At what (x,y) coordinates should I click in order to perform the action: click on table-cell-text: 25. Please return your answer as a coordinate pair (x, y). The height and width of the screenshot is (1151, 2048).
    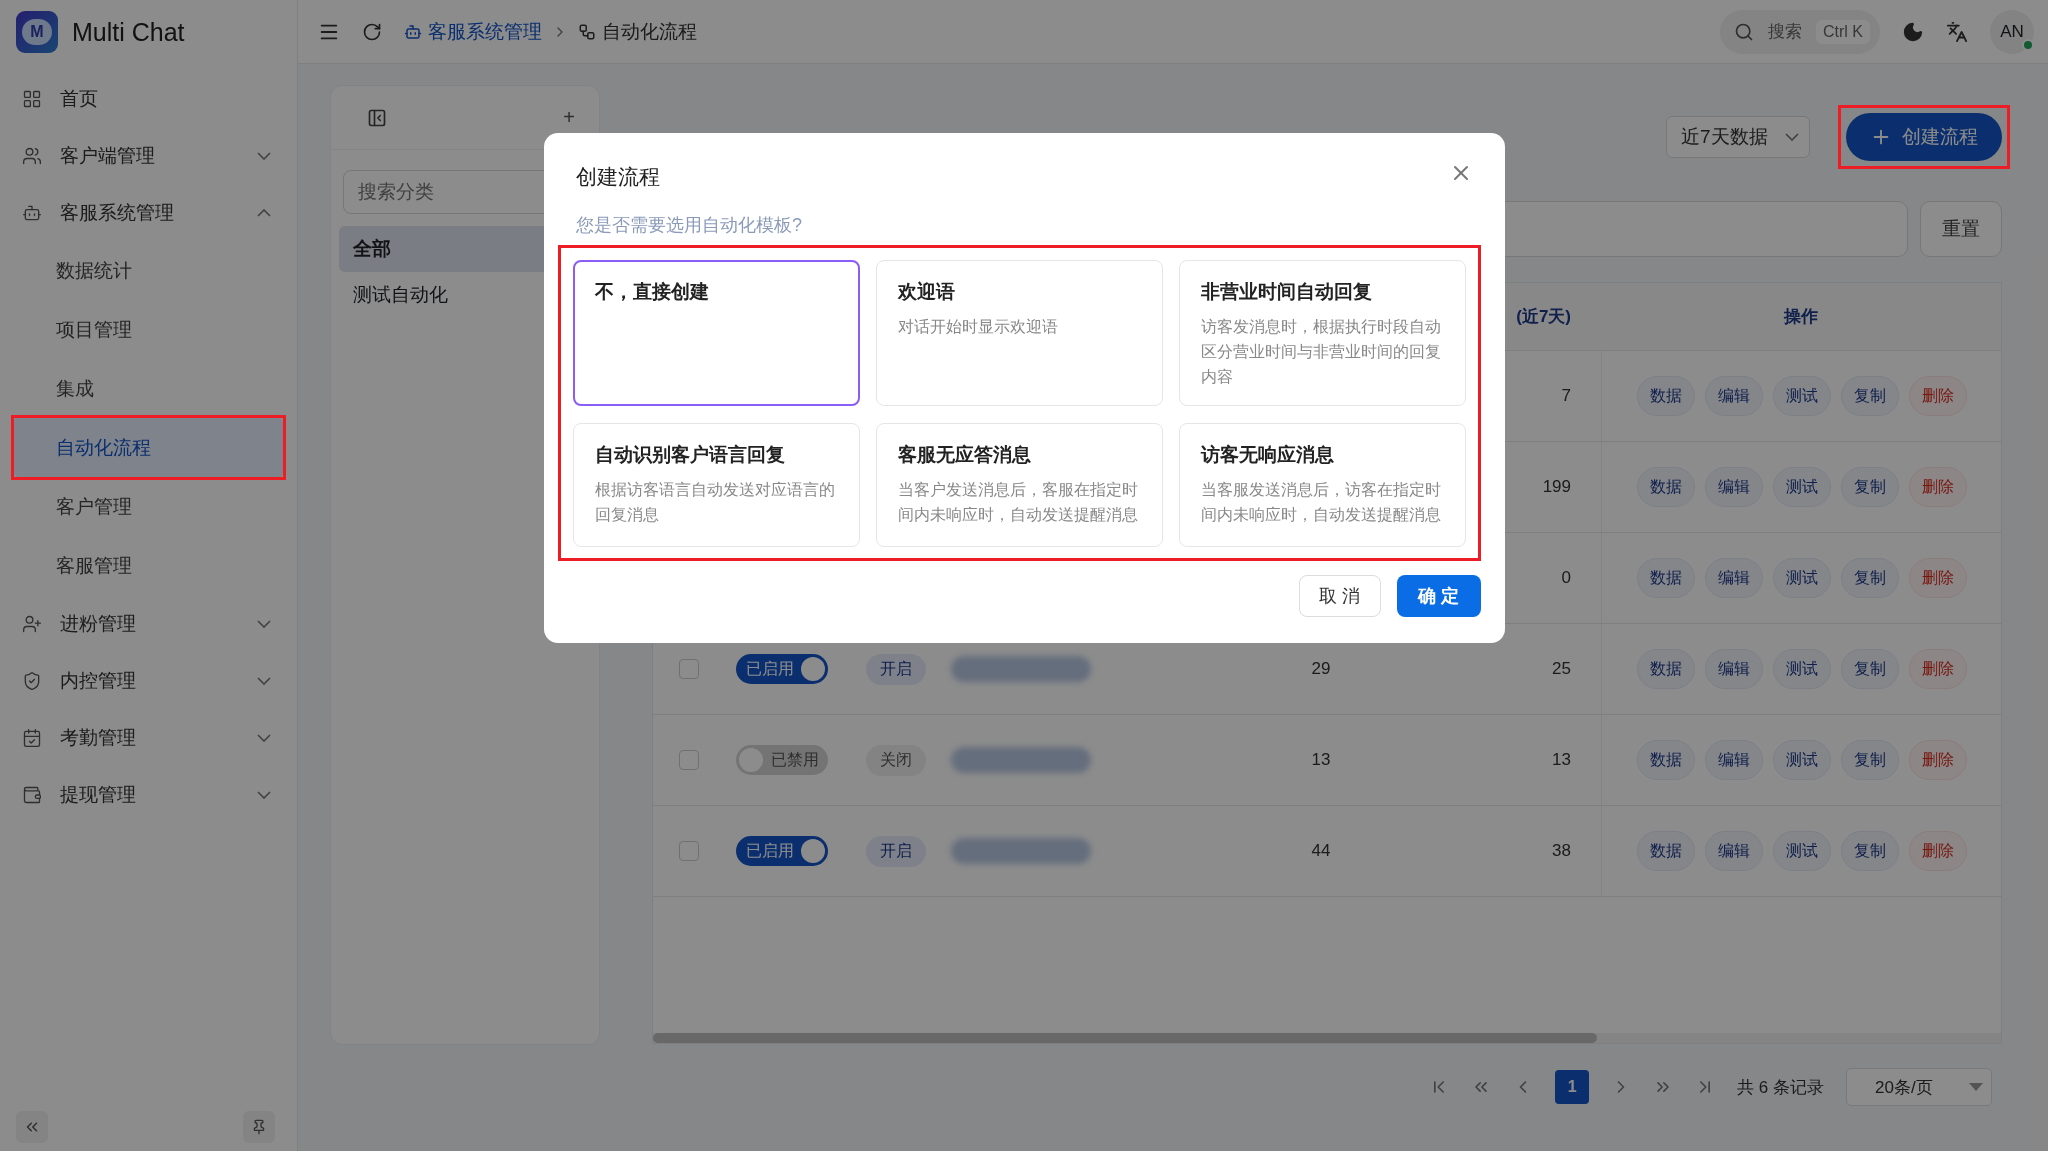
    Looking at the image, I should click on (1562, 669).